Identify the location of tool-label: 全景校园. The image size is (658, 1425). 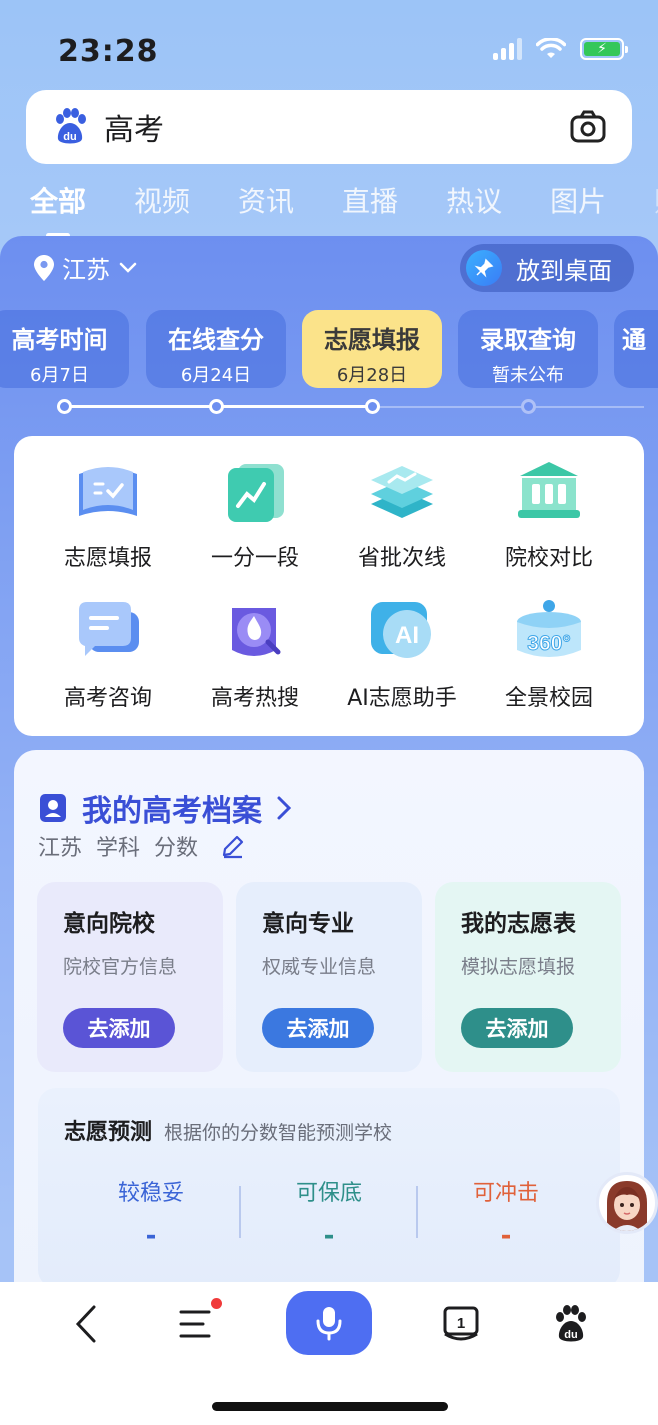
(548, 698).